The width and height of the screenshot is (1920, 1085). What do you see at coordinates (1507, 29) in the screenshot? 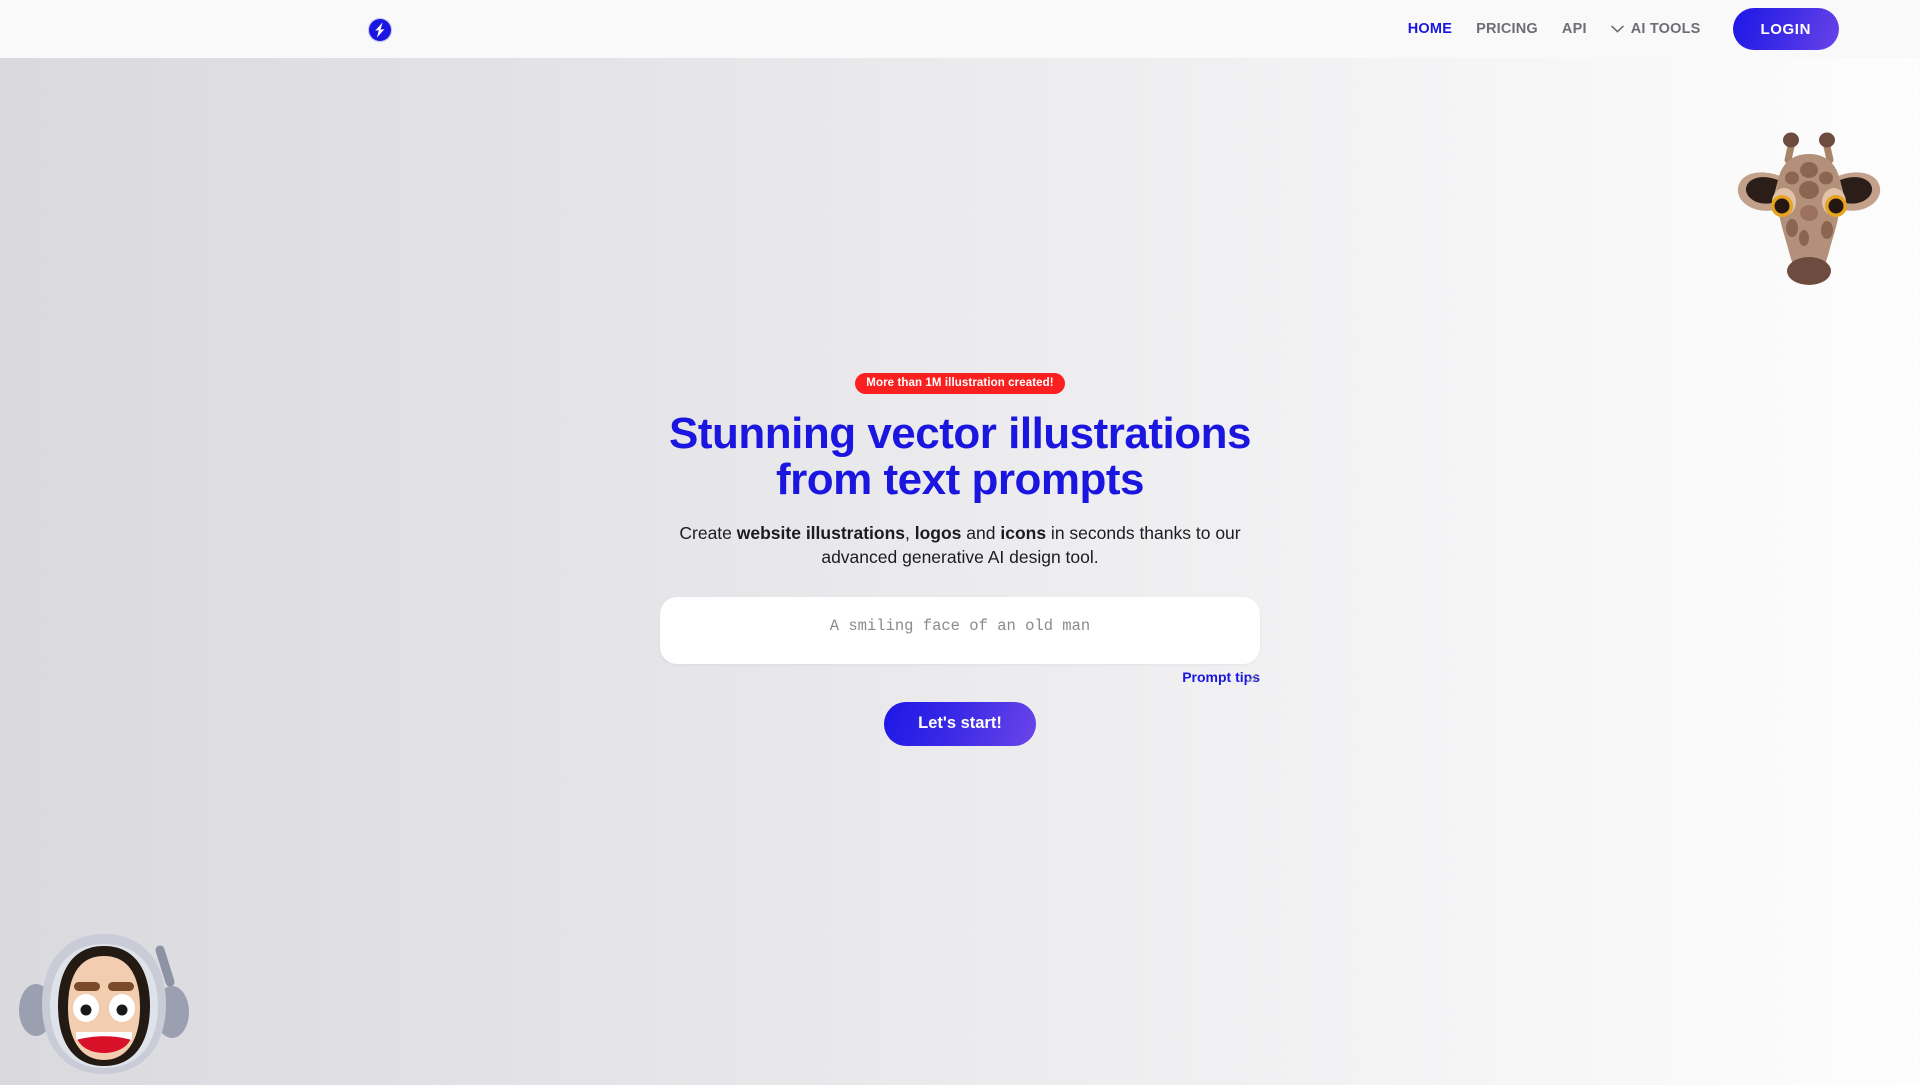
I see `nav-item-pricing: PRICING` at bounding box center [1507, 29].